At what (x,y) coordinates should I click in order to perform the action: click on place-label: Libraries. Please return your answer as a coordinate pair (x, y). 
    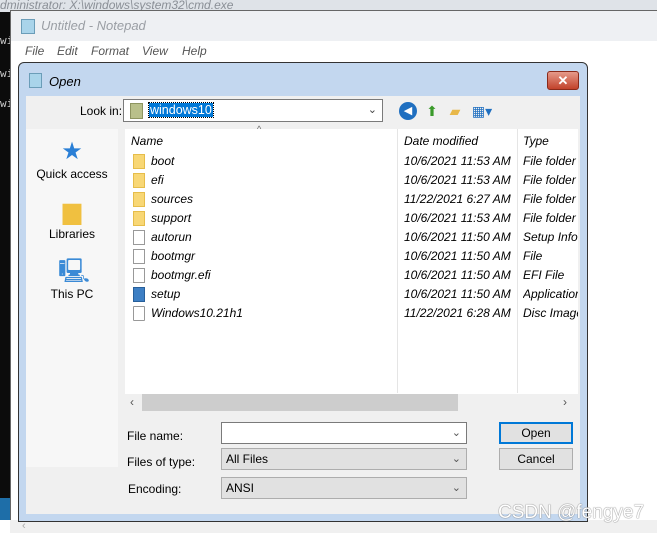
    Looking at the image, I should click on (72, 234).